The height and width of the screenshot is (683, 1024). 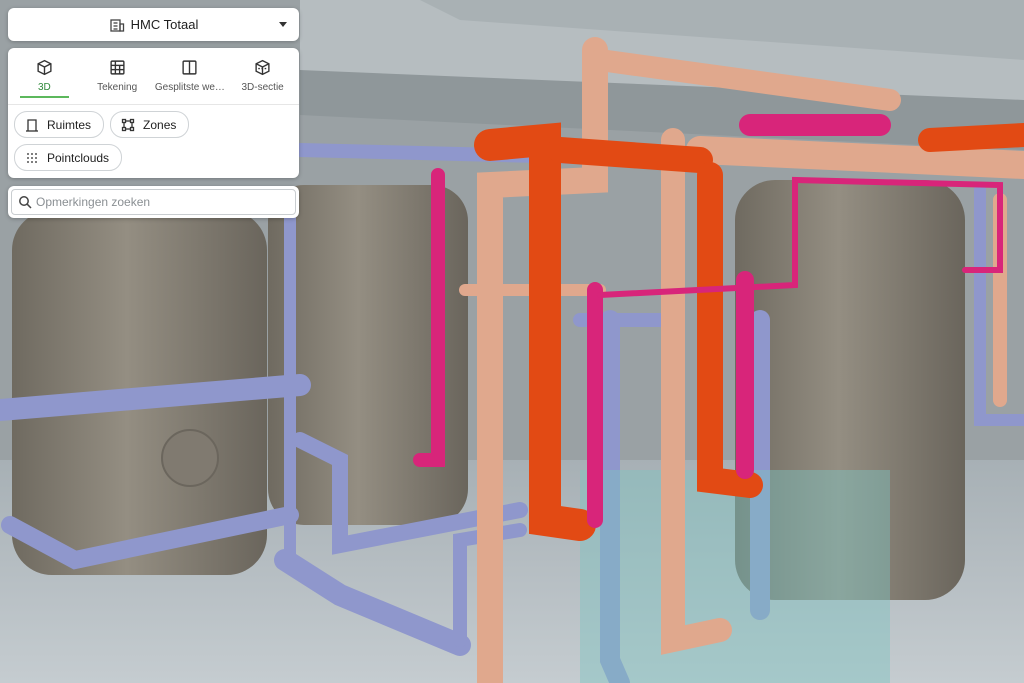 I want to click on room-icon, so click(x=36, y=125).